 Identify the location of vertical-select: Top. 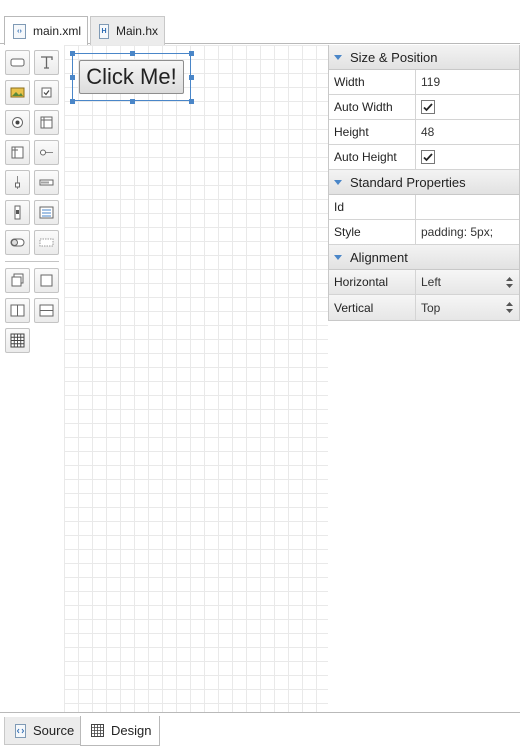
(467, 307).